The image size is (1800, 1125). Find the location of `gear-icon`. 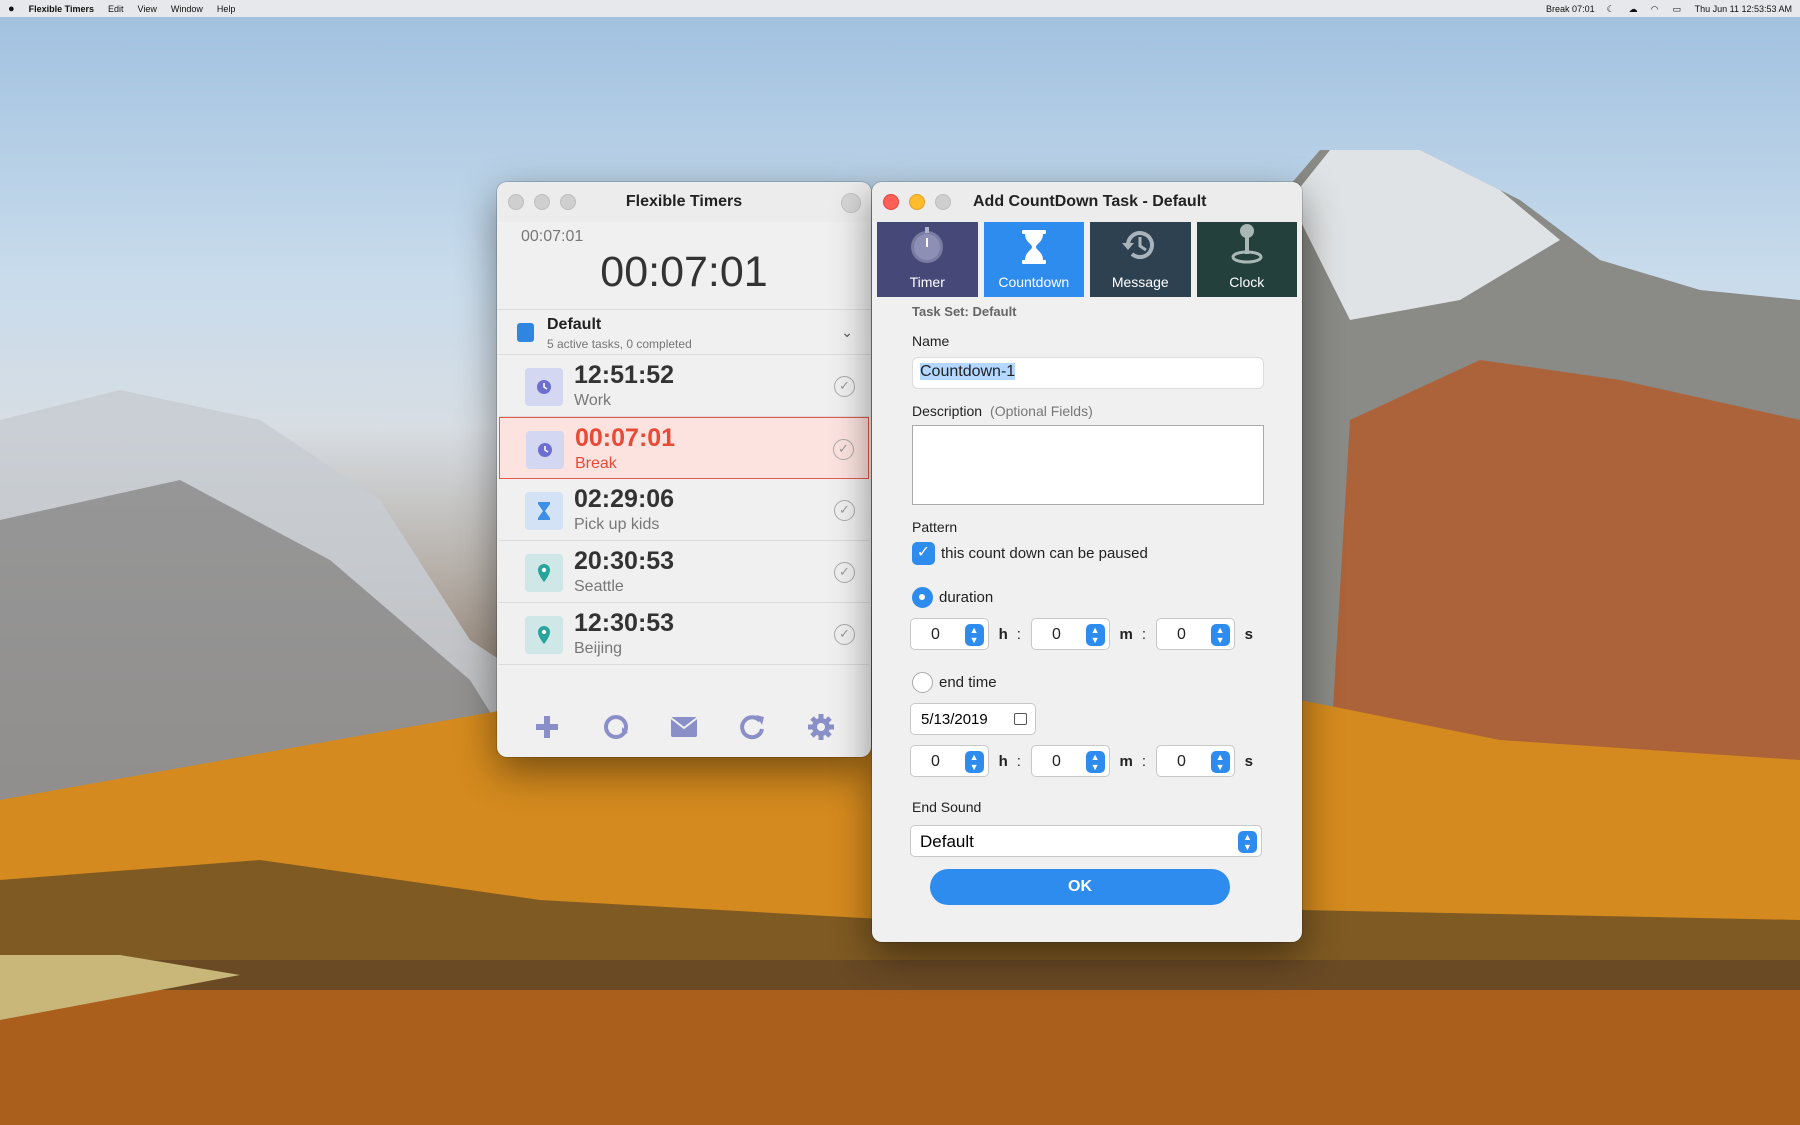

gear-icon is located at coordinates (821, 727).